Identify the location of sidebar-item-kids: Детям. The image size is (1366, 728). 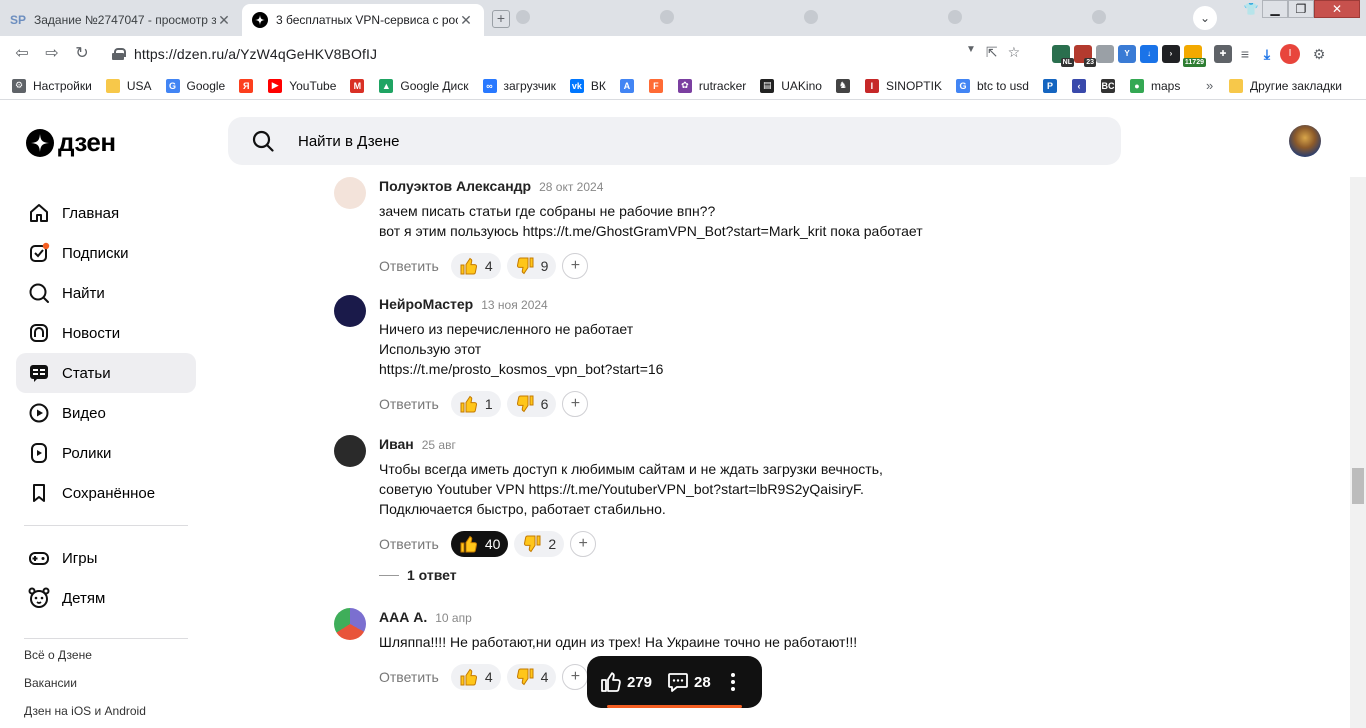
(106, 598).